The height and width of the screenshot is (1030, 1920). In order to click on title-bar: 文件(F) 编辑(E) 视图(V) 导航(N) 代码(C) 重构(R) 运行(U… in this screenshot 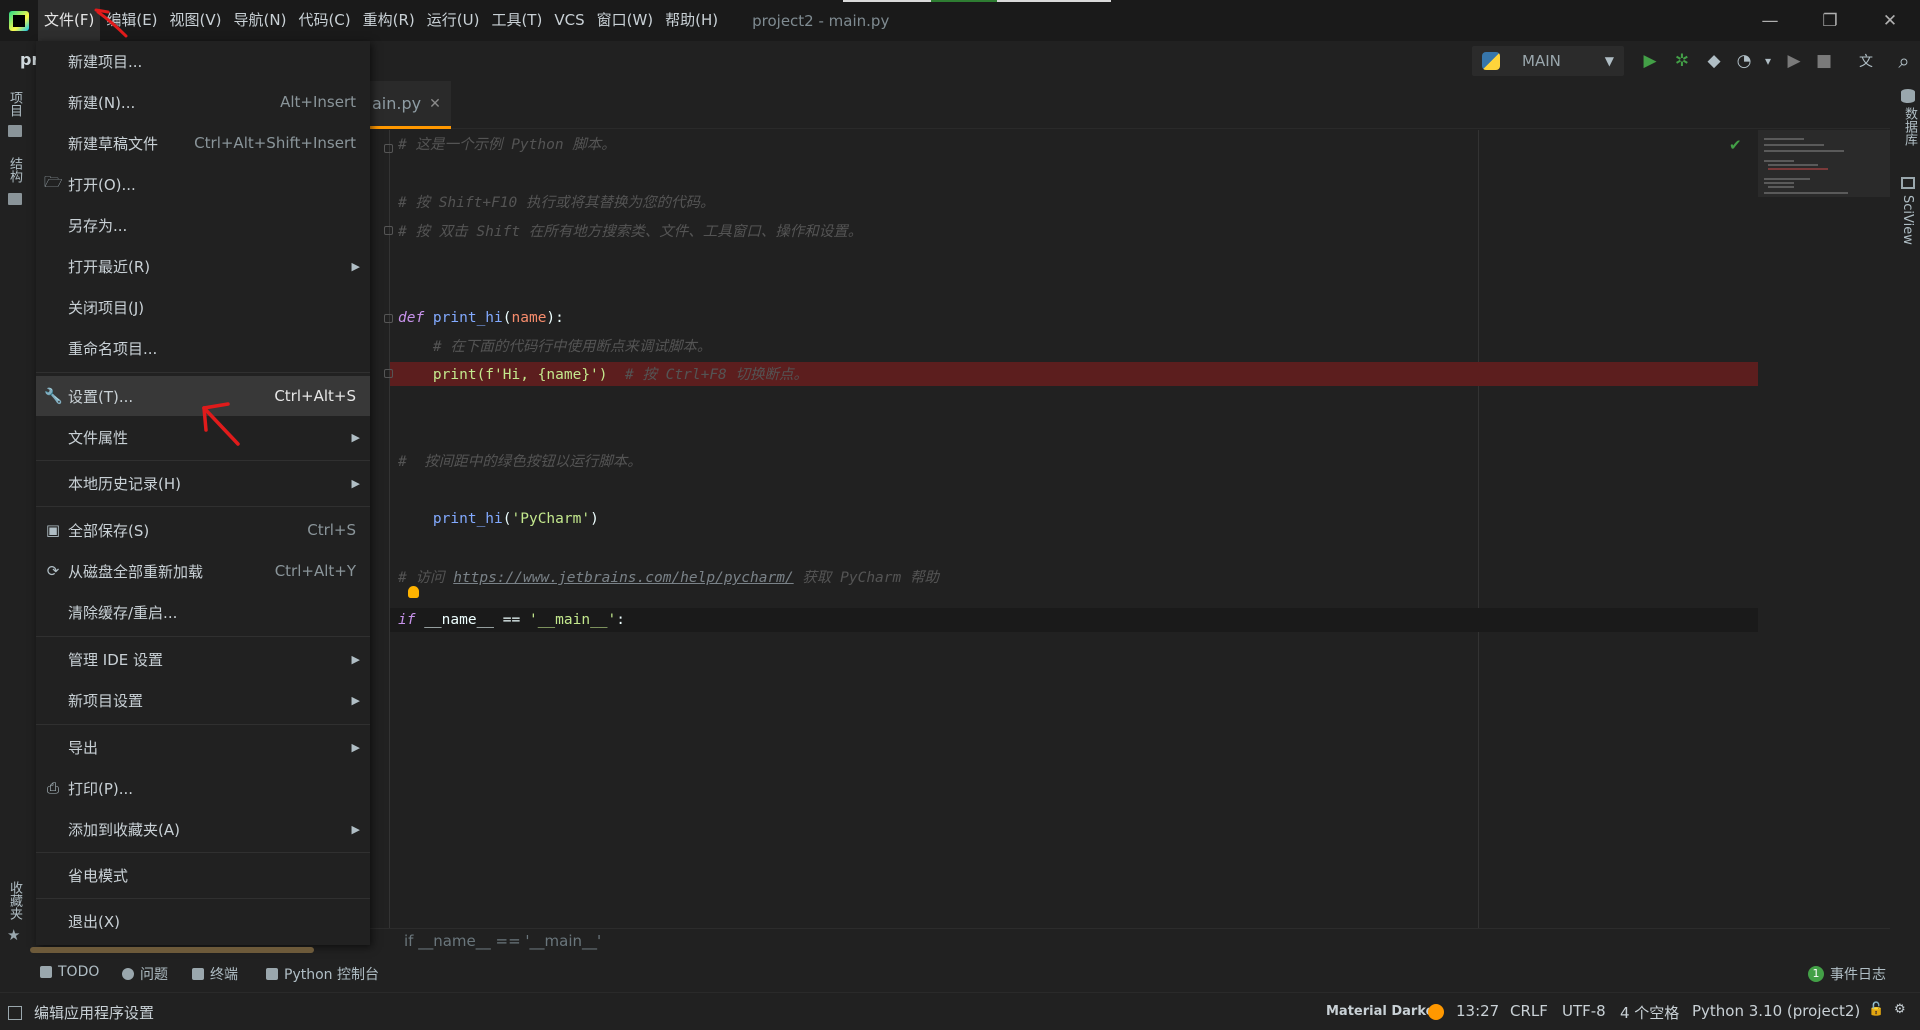, I will do `click(960, 20)`.